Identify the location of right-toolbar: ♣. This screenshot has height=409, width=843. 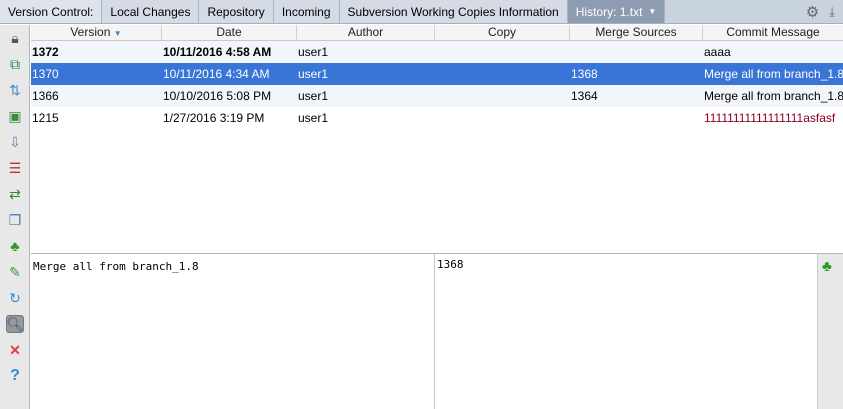
(830, 331).